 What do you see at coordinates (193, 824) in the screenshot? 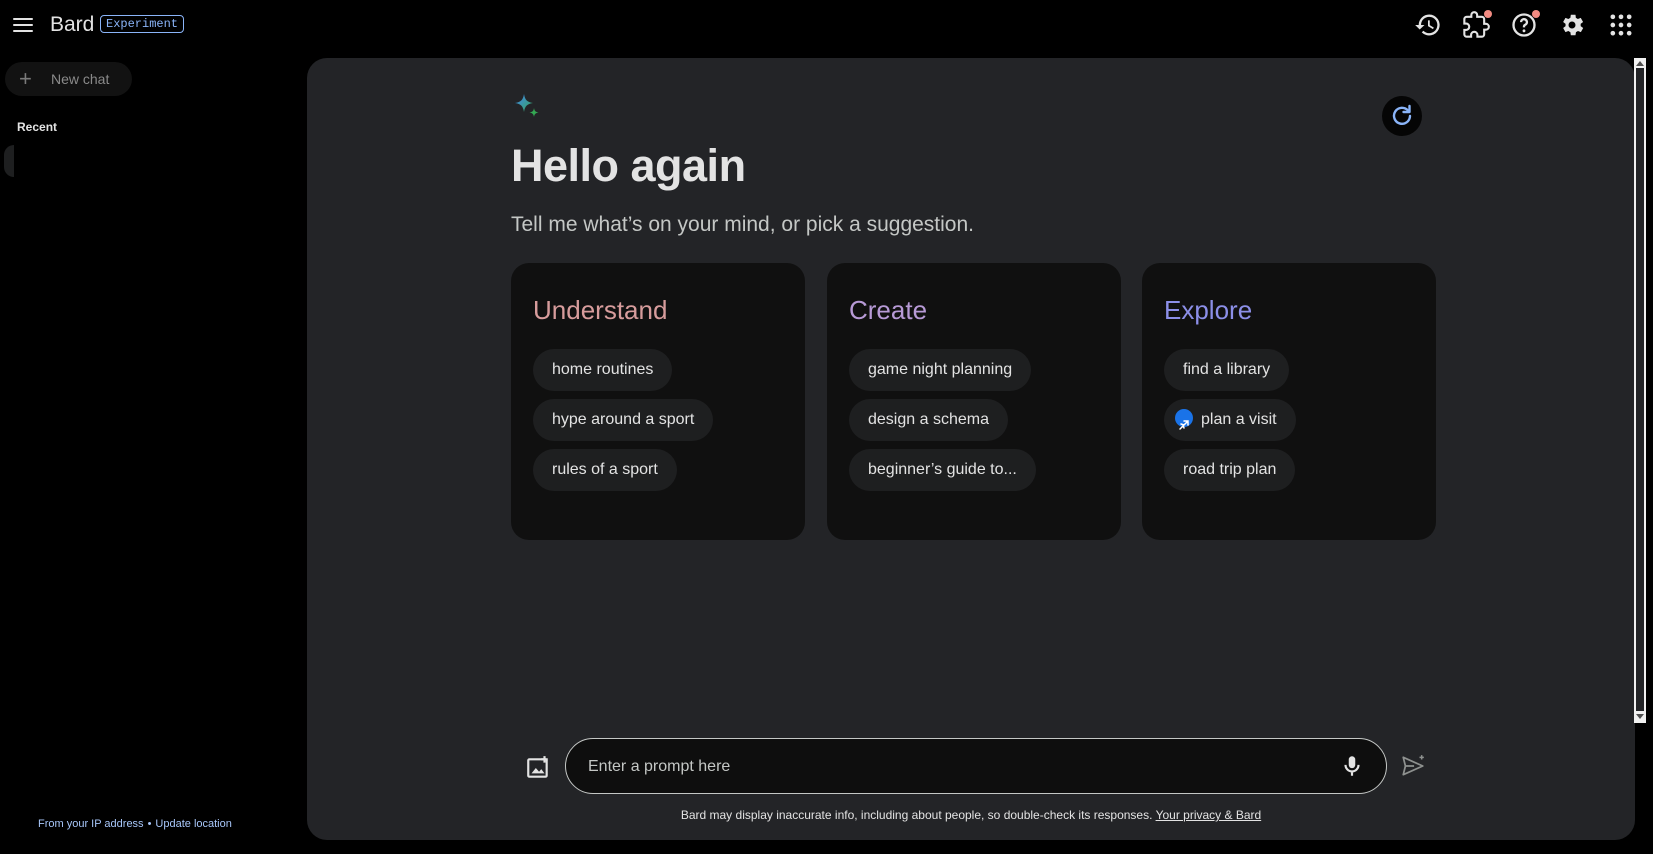
I see `update-location-link: Update location` at bounding box center [193, 824].